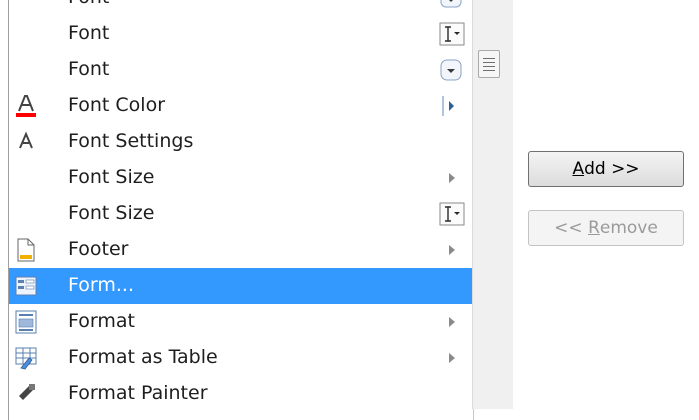 This screenshot has width=699, height=420. Describe the element at coordinates (101, 321) in the screenshot. I see `list-item-label: Format` at that location.